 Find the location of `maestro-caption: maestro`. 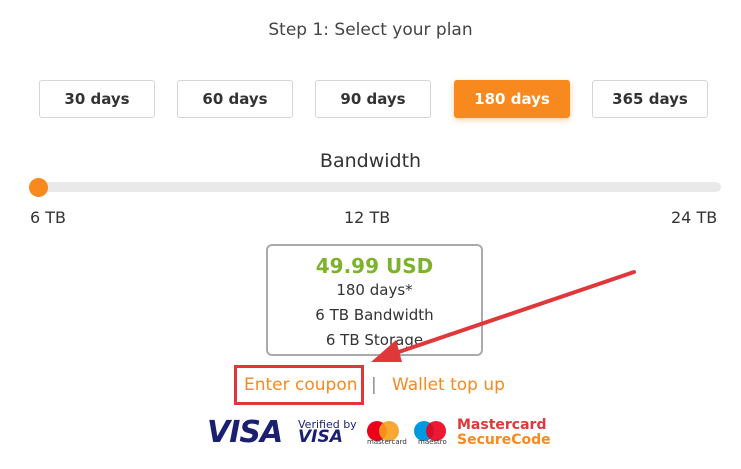

maestro-caption: maestro is located at coordinates (432, 442).